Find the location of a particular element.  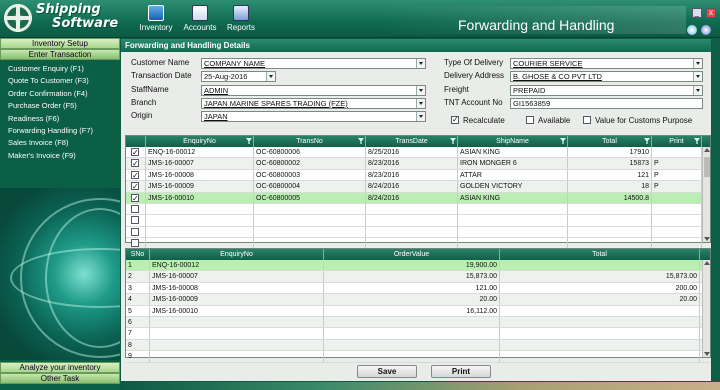

settings-icon is located at coordinates (706, 30).